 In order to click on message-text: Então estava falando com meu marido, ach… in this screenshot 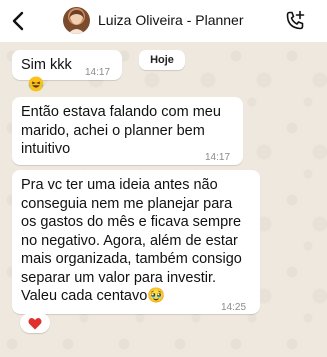, I will do `click(121, 130)`.